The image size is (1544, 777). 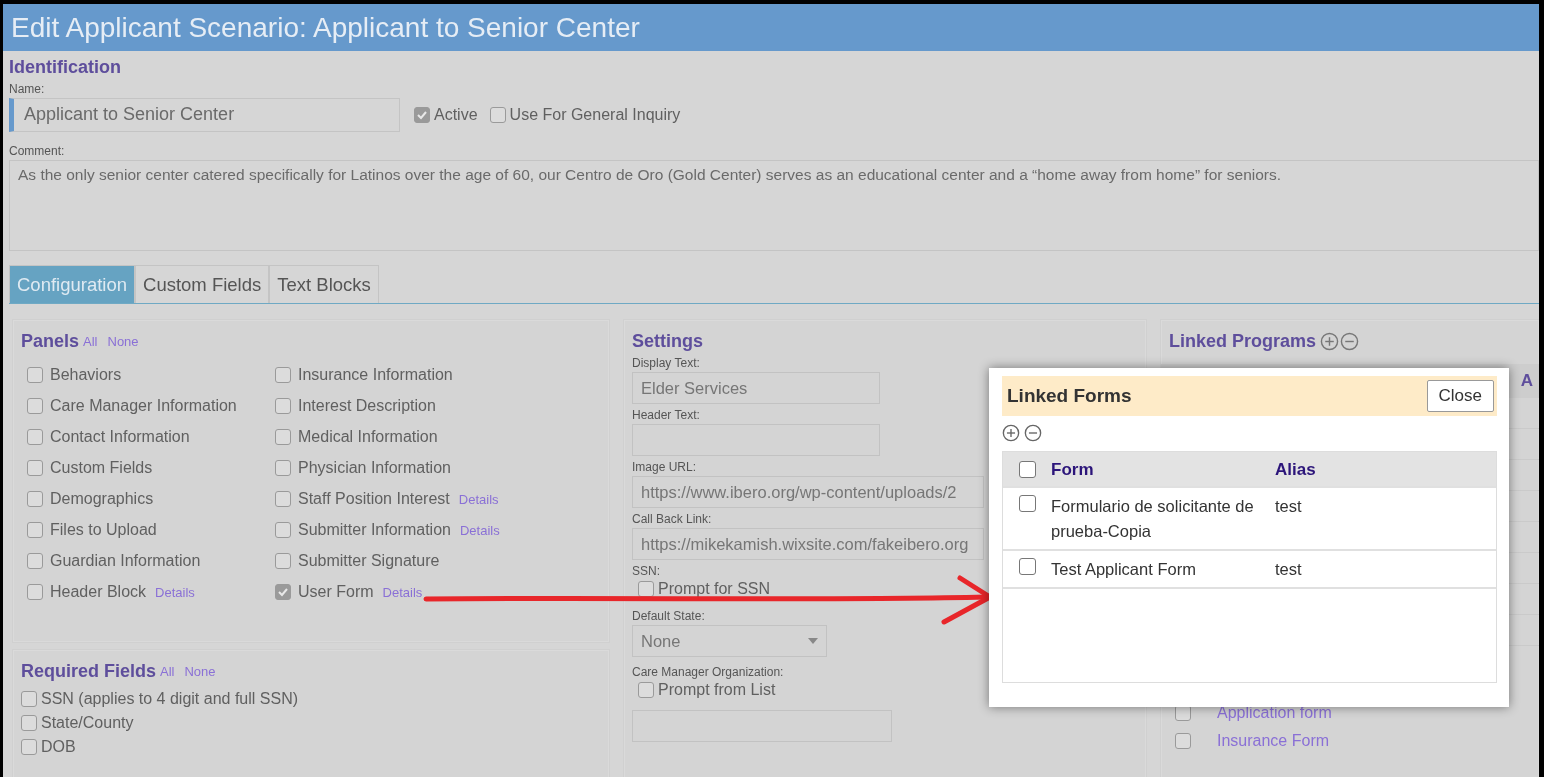 What do you see at coordinates (143, 406) in the screenshot?
I see `checkbox-label: Care Manager Information` at bounding box center [143, 406].